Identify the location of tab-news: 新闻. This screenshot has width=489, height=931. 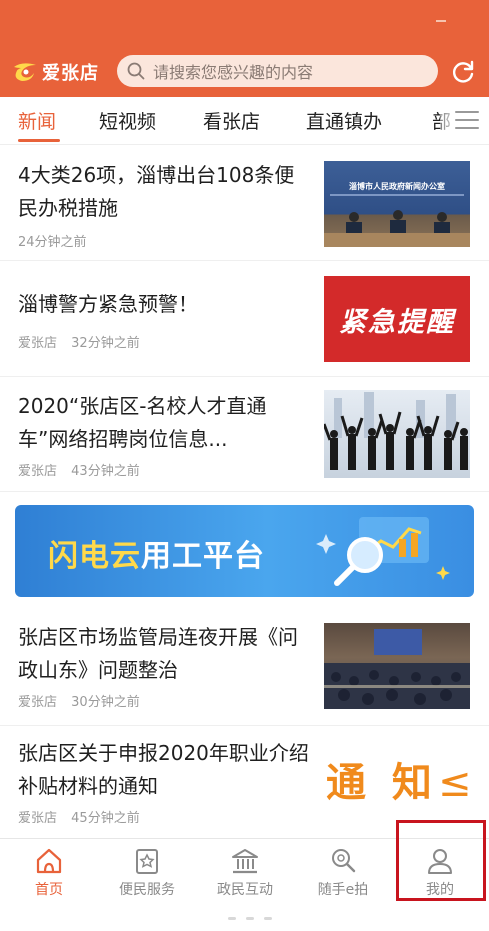
(37, 120).